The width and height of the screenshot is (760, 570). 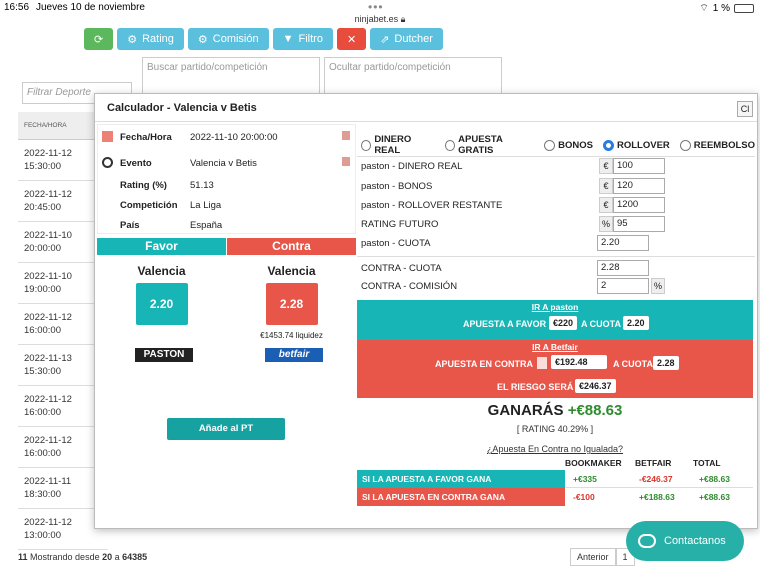 What do you see at coordinates (161, 304) in the screenshot?
I see `favor-odds: 2.20` at bounding box center [161, 304].